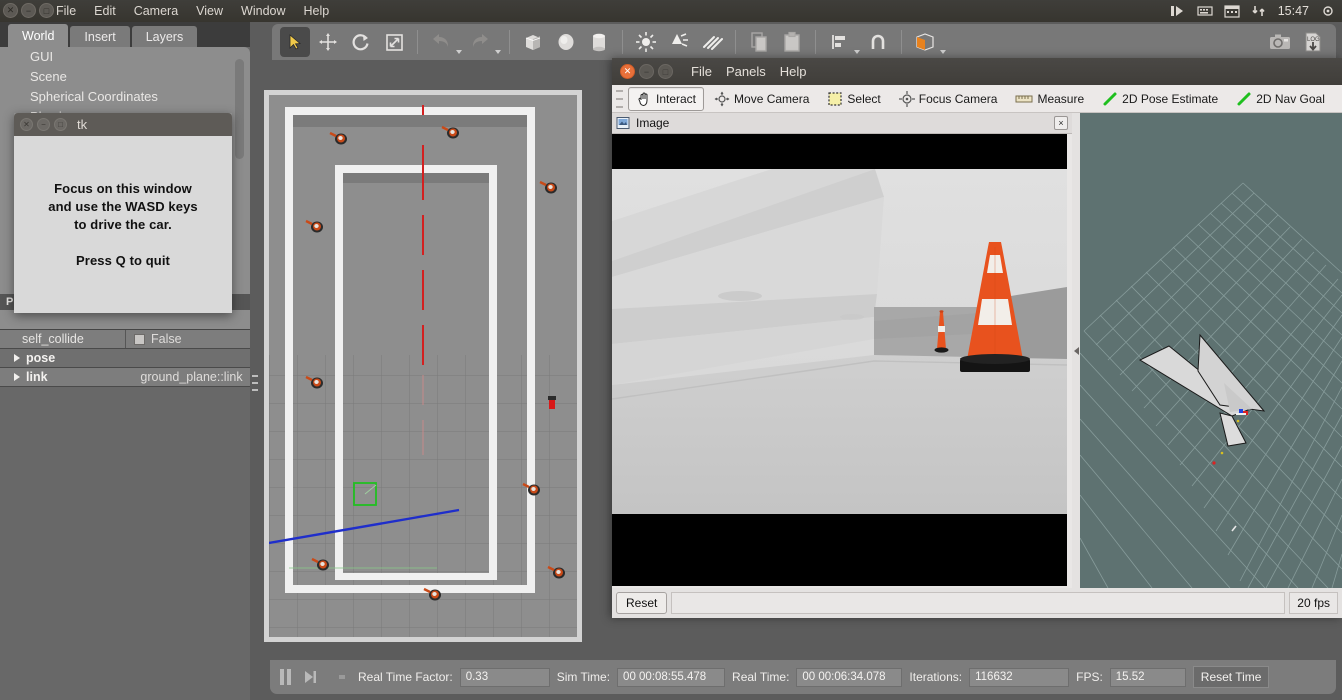 The height and width of the screenshot is (700, 1342). Describe the element at coordinates (125, 358) in the screenshot. I see `table-row: pose` at that location.